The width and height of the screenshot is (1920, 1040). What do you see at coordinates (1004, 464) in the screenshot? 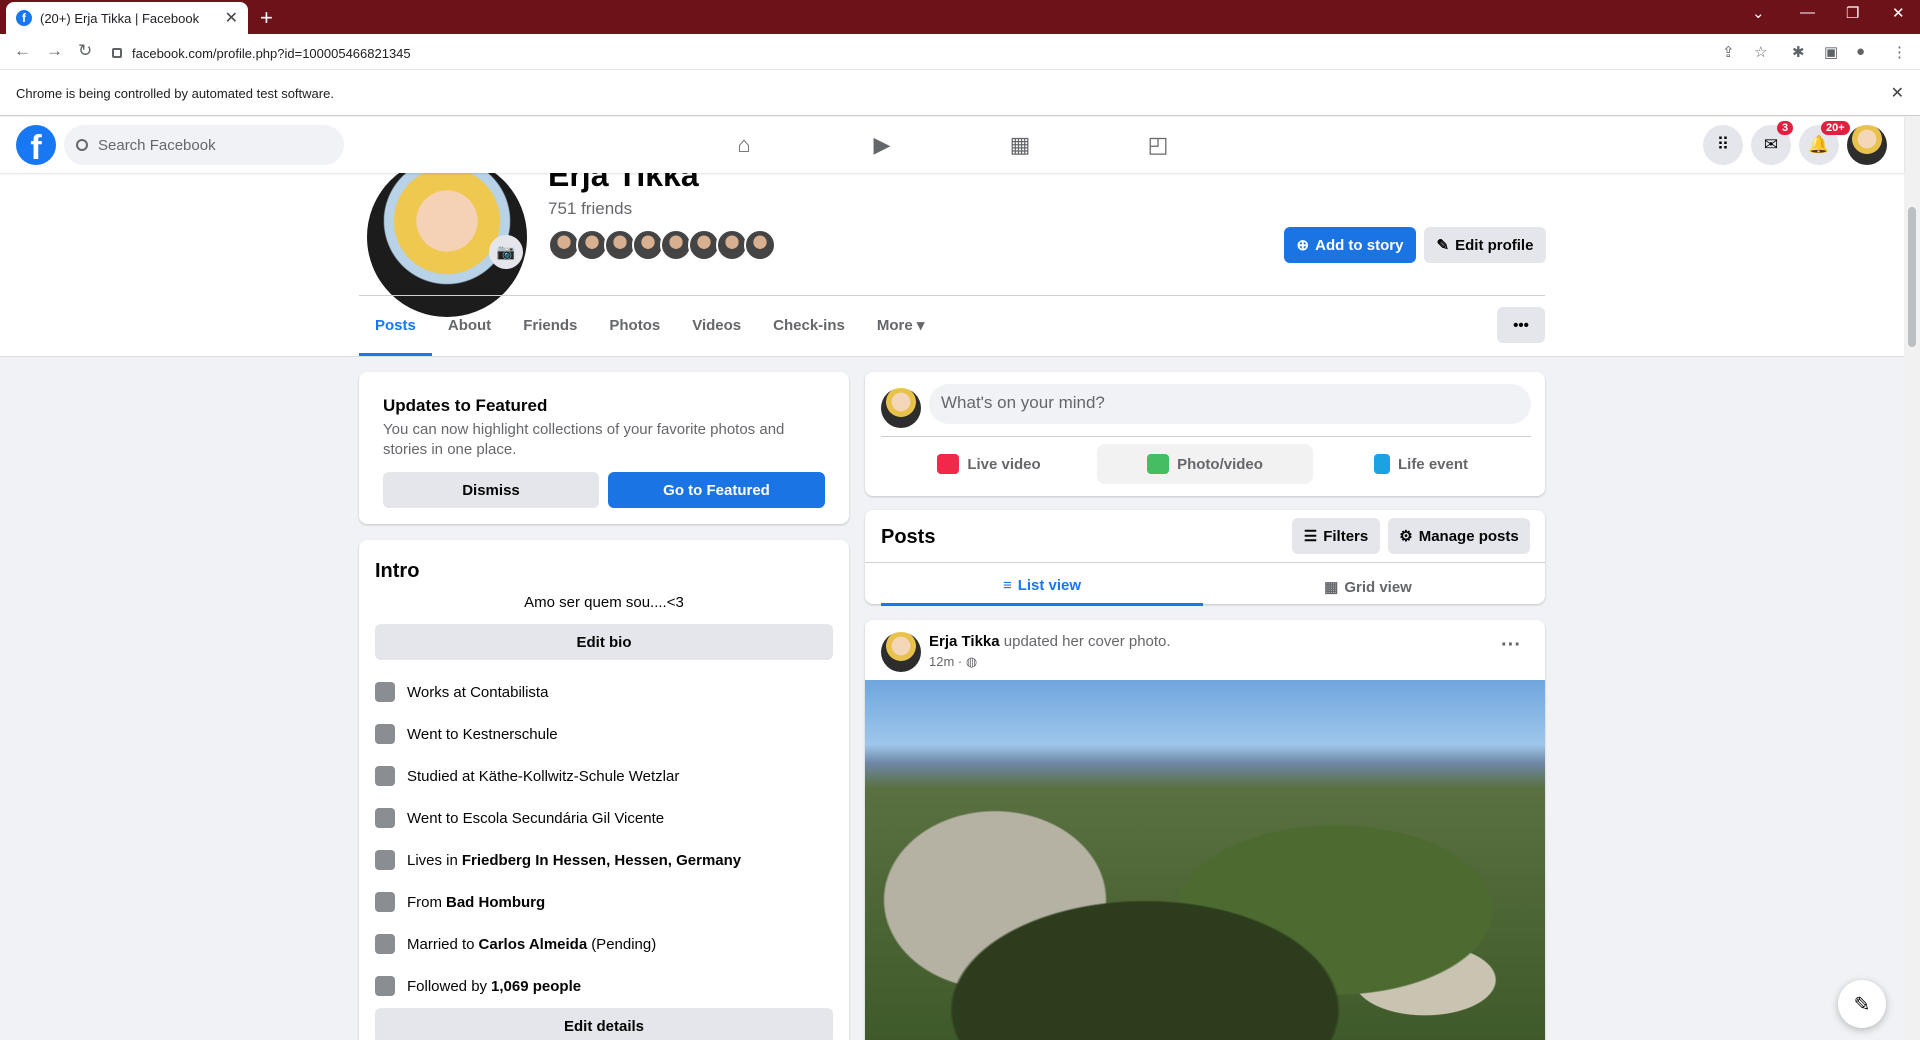
I see `live-video-label: Live video` at bounding box center [1004, 464].